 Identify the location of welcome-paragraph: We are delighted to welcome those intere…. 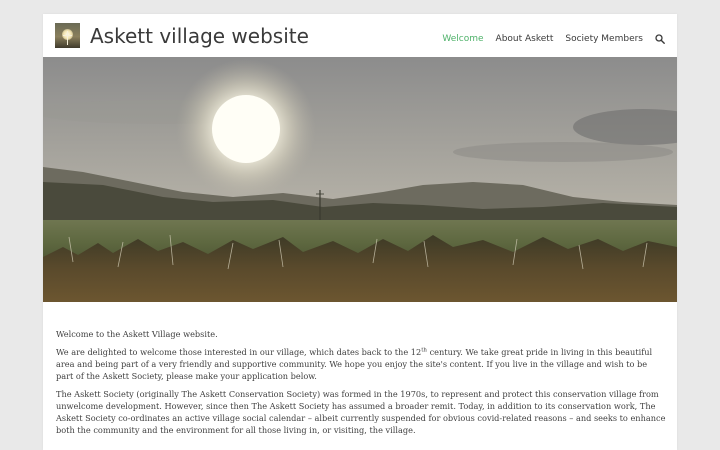
(361, 364).